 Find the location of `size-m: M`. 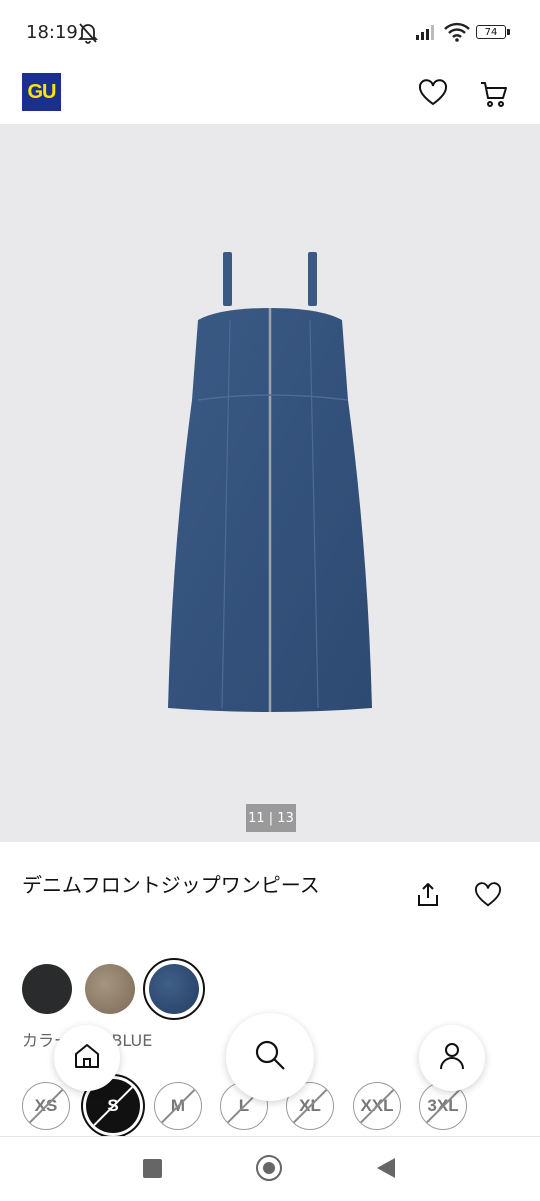

size-m: M is located at coordinates (178, 1106).